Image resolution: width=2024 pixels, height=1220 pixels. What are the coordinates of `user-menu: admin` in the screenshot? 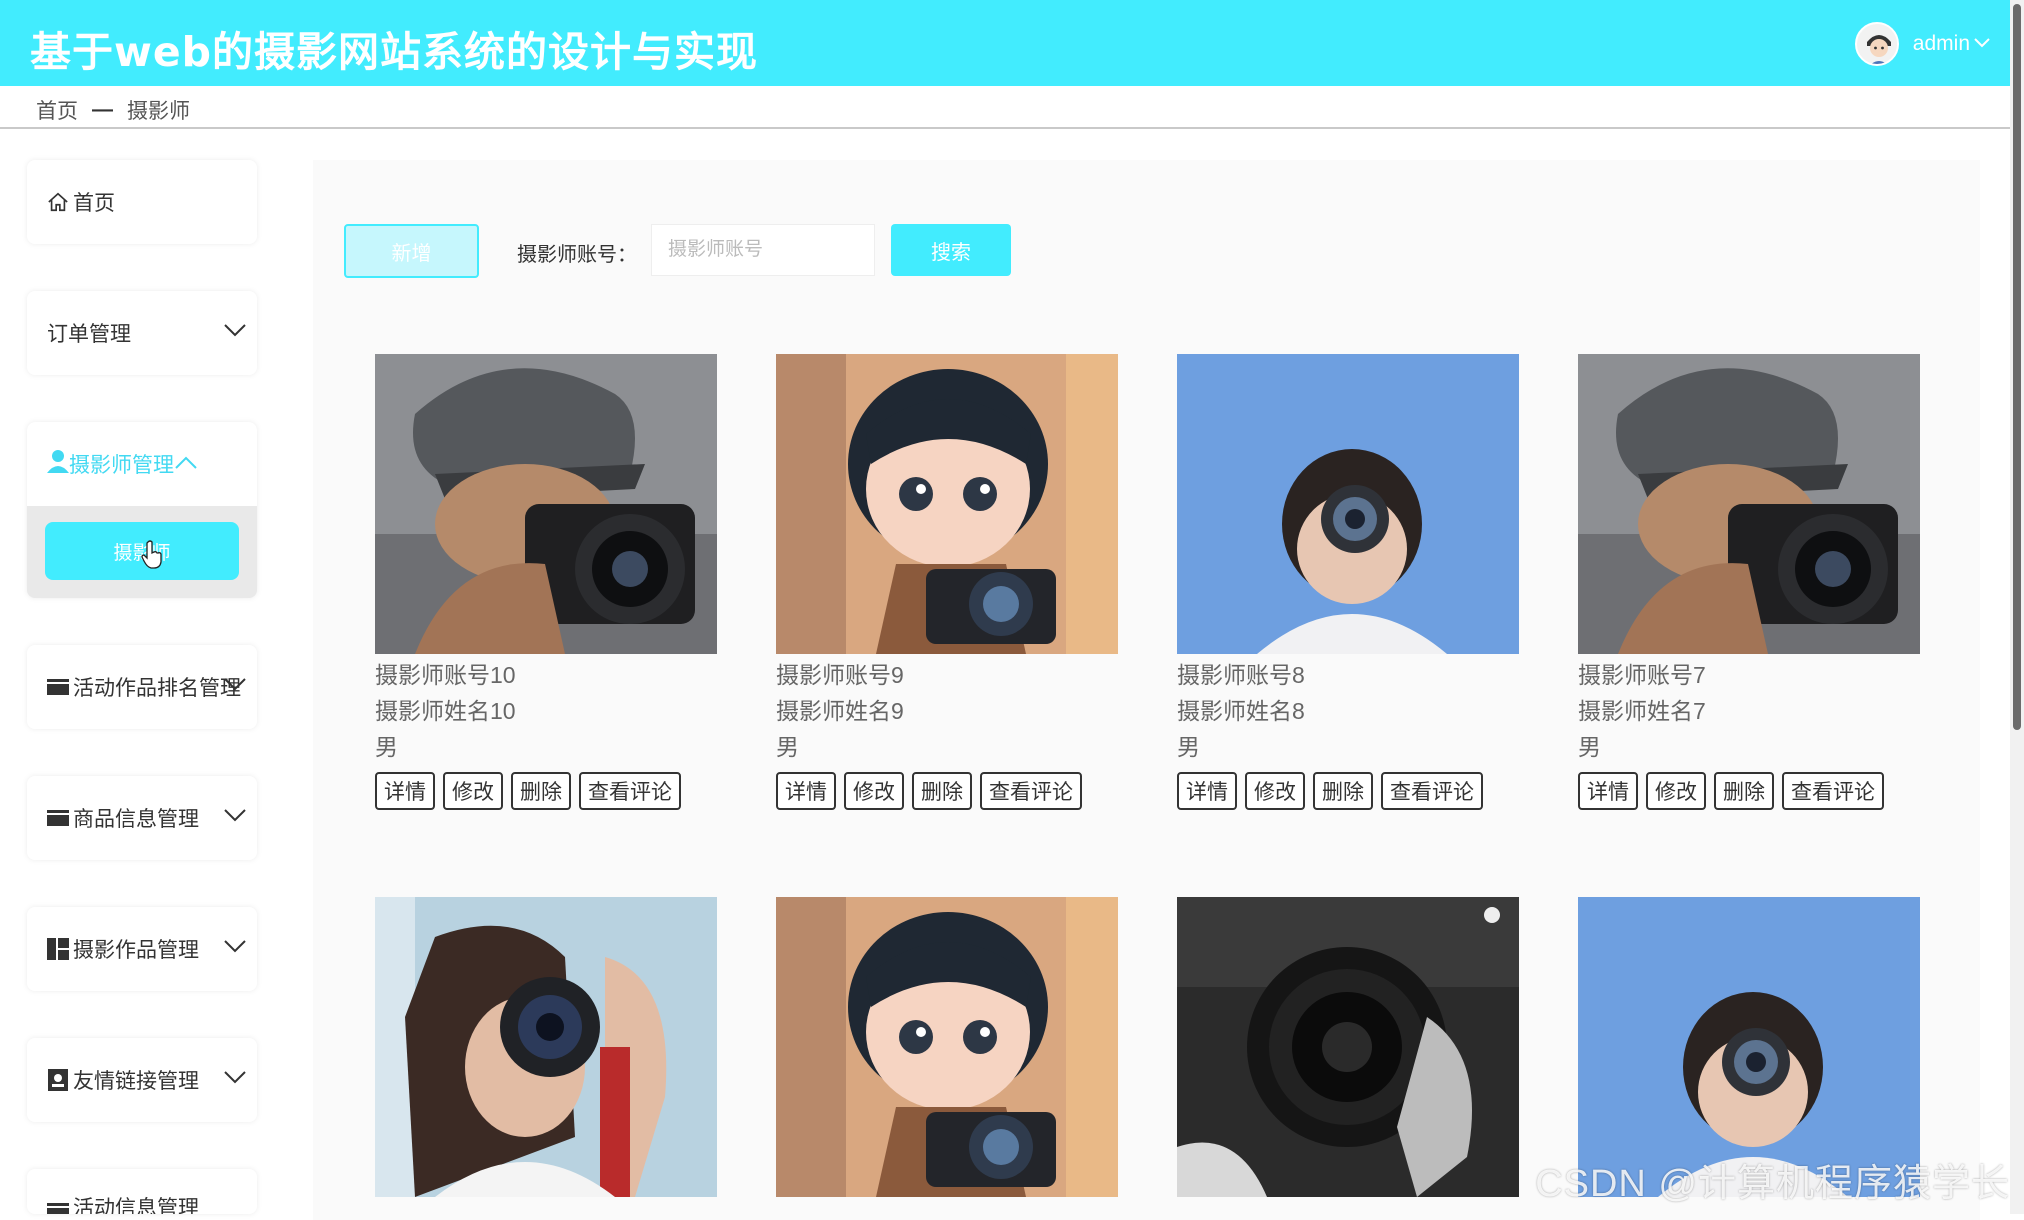 It's located at (1922, 44).